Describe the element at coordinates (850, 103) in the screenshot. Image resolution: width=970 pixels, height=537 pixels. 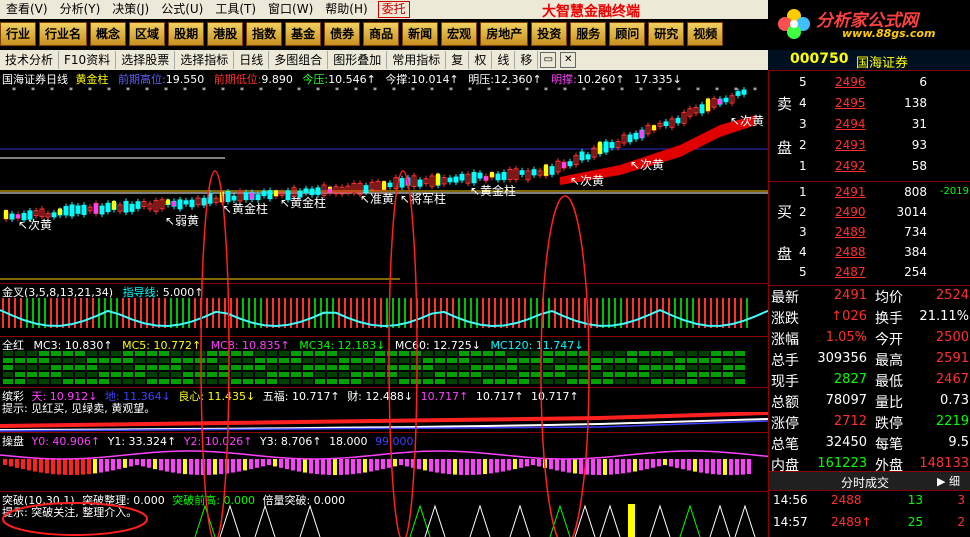
I see `sell-price: 2495` at that location.